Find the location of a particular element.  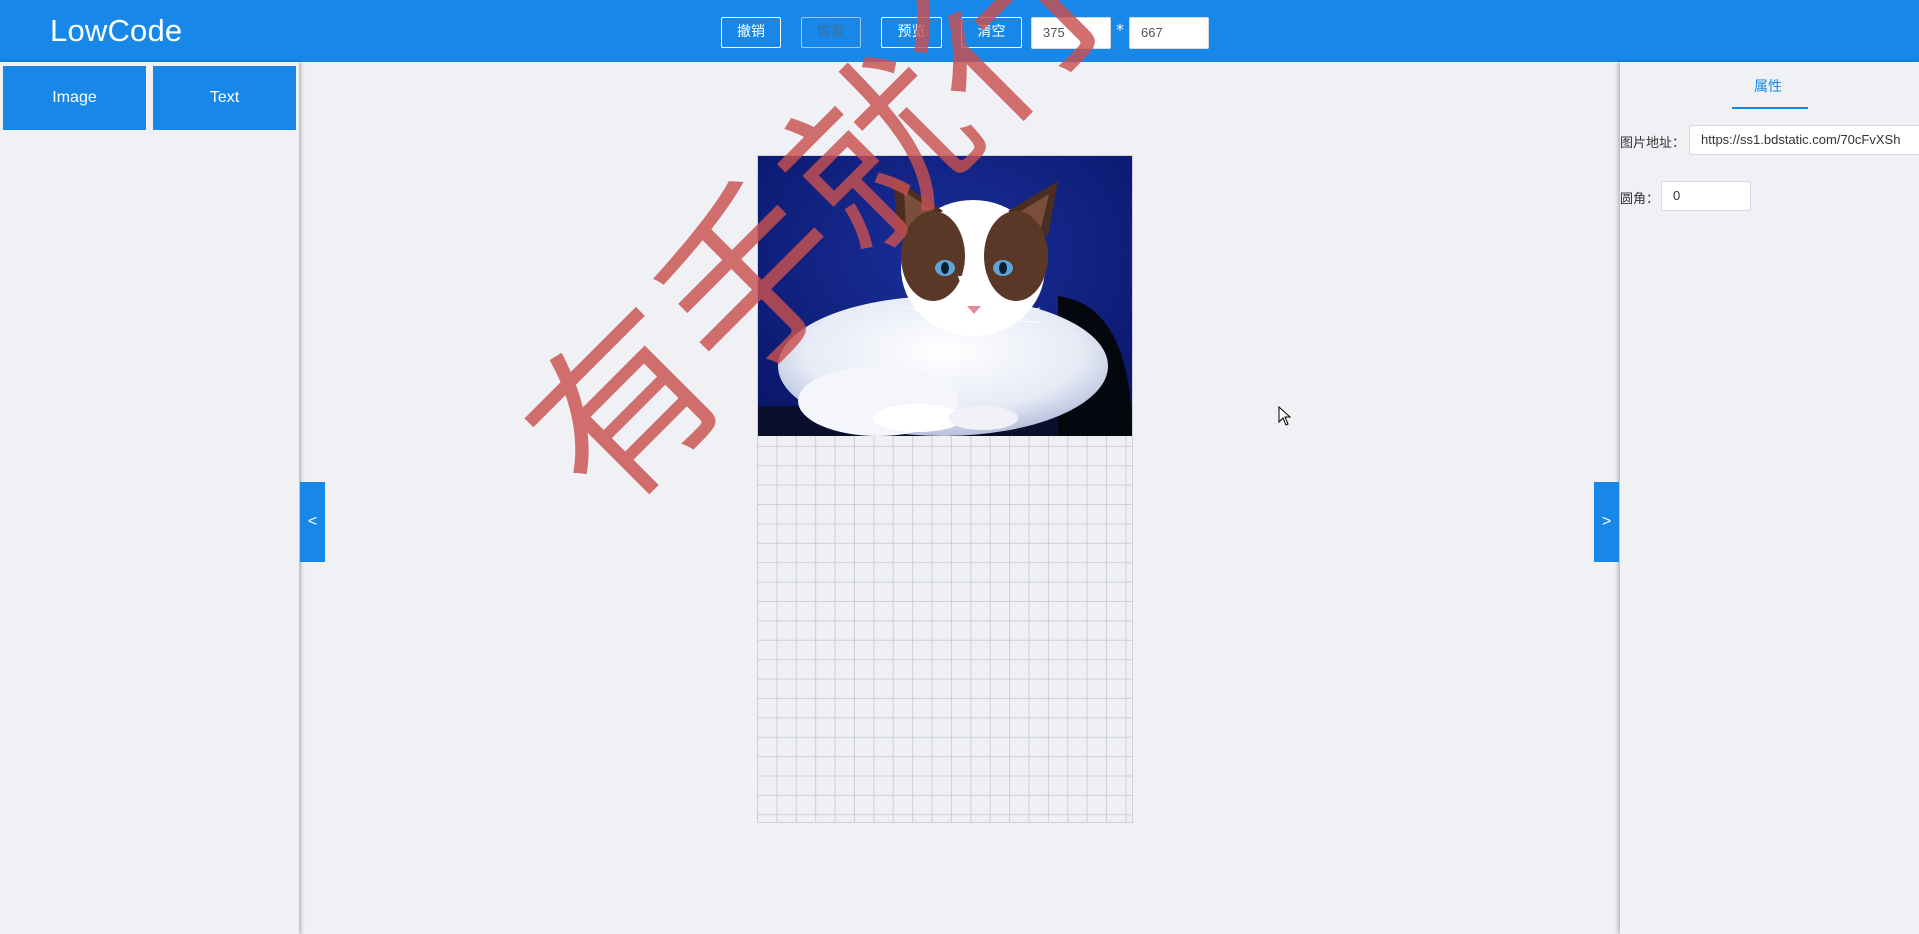

radius-label: 圆角： is located at coordinates (1640, 199).